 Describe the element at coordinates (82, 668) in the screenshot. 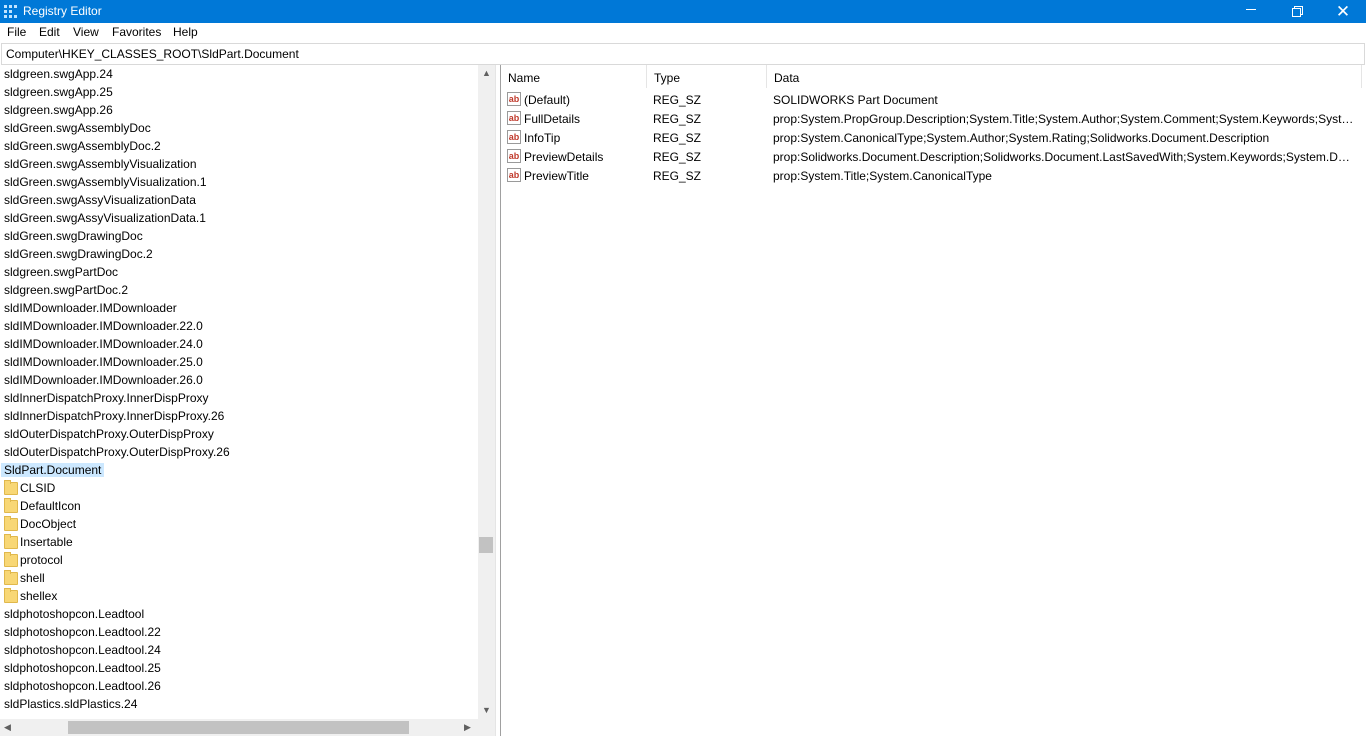

I see `tree-item-label: sldphotoshopcon.Leadtool.25` at that location.